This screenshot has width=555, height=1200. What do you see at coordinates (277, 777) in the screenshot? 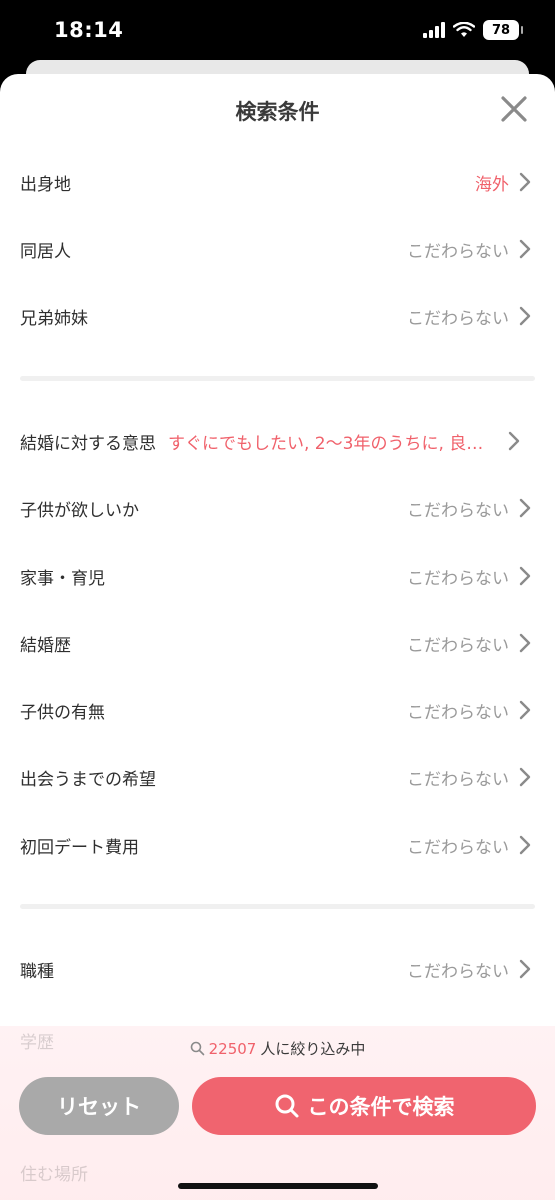
I see `row-meeting-preference: 出会うまでの希望 こだわらない` at bounding box center [277, 777].